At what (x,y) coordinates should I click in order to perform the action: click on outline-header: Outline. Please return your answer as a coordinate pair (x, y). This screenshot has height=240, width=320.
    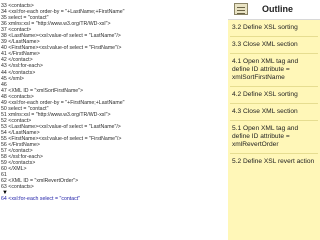
    Looking at the image, I should click on (274, 10).